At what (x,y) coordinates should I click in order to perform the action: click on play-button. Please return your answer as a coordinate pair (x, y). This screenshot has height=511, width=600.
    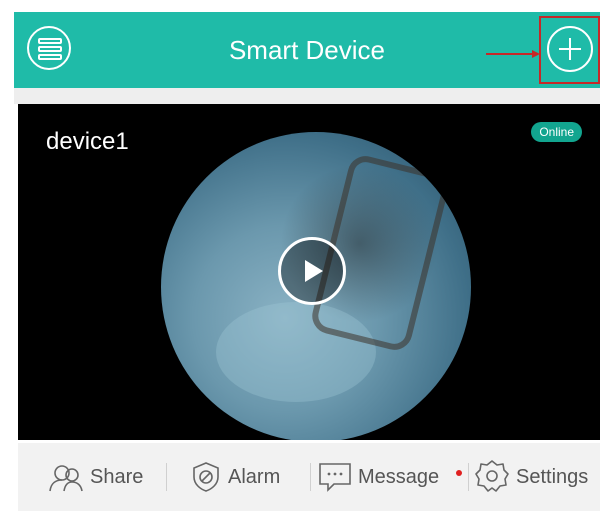
    Looking at the image, I should click on (312, 271).